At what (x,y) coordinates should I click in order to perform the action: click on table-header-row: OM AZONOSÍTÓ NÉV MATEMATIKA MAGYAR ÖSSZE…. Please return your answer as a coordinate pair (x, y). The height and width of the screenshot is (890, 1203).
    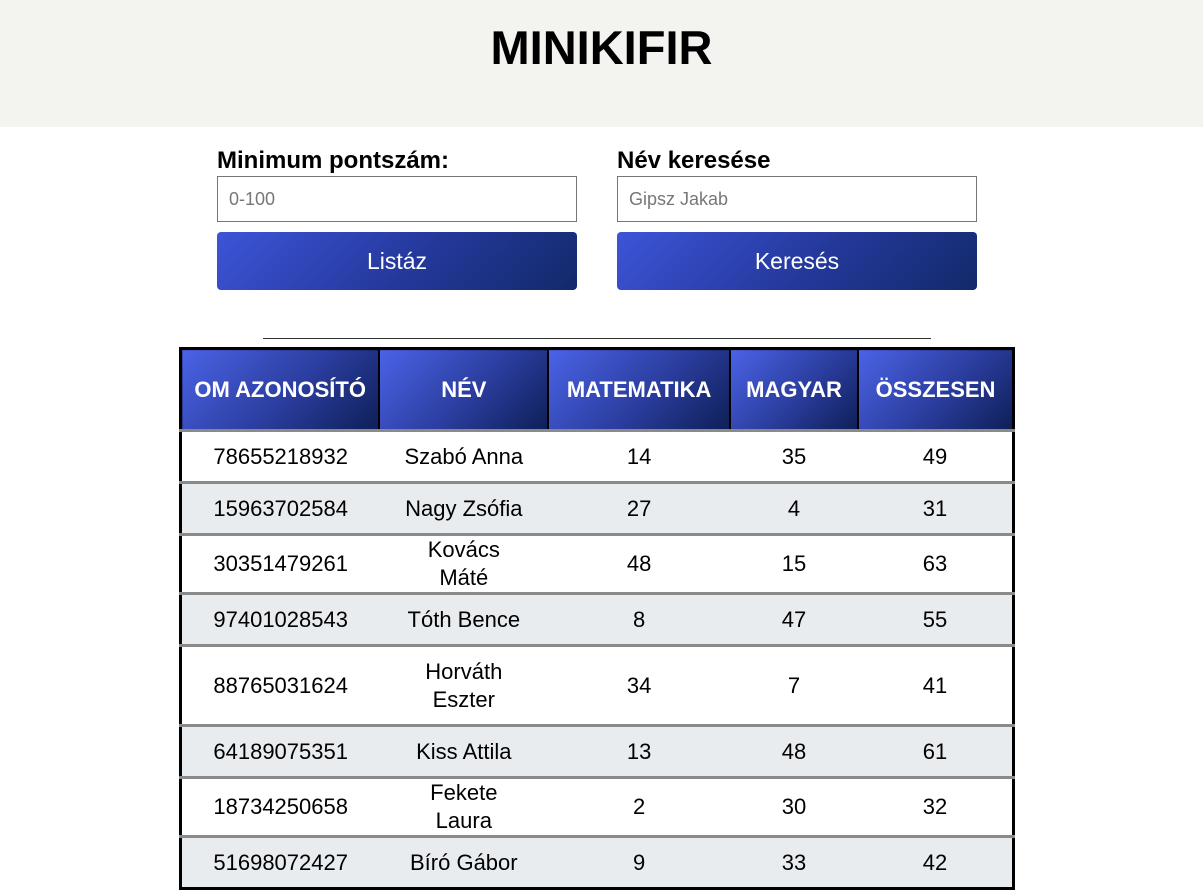
    Looking at the image, I should click on (597, 389).